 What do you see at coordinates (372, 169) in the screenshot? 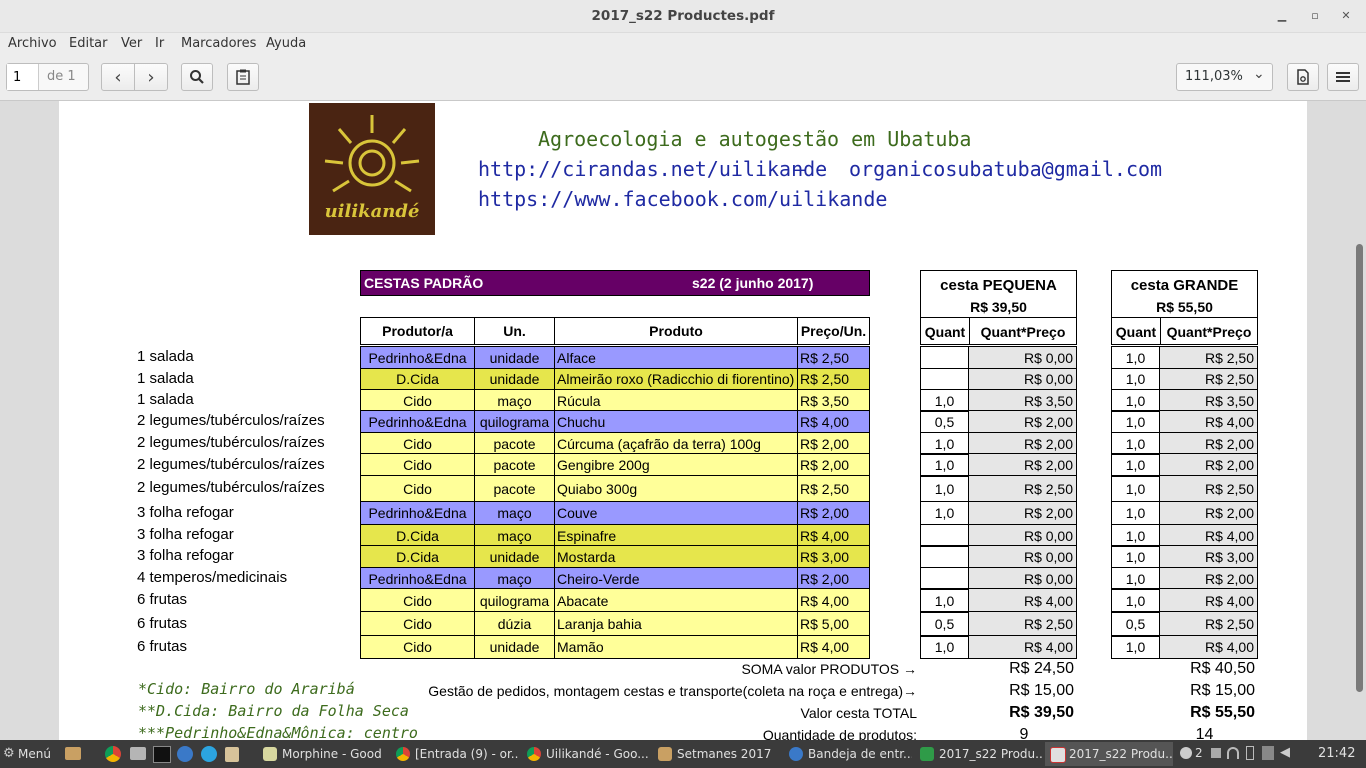
I see `uilikande-logo: uilikandé` at bounding box center [372, 169].